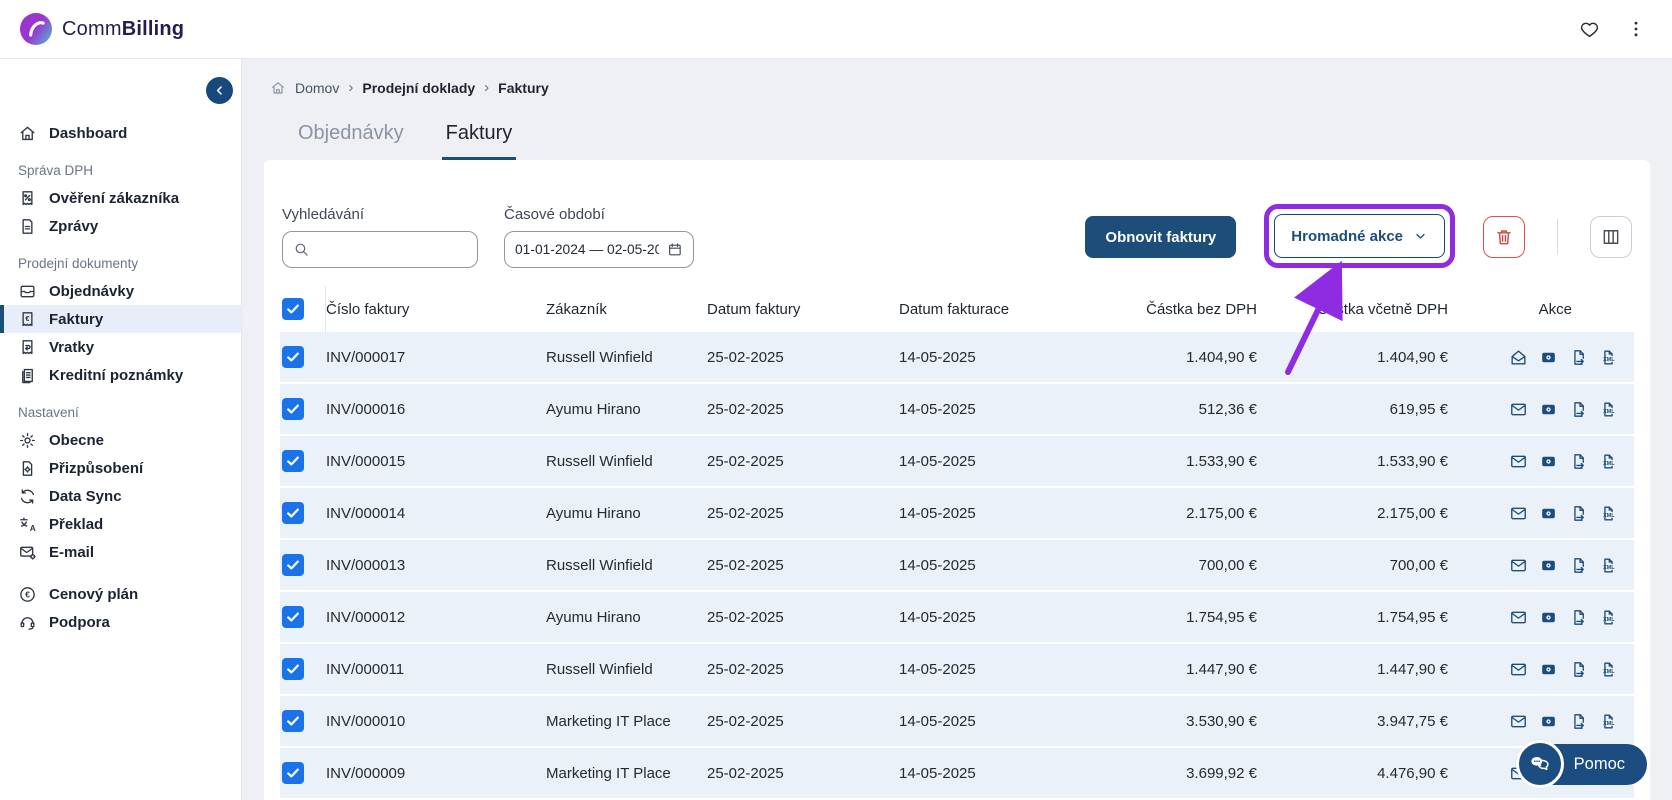  Describe the element at coordinates (120, 226) in the screenshot. I see `sidebar-item-zpr-vy: Zprávy` at that location.